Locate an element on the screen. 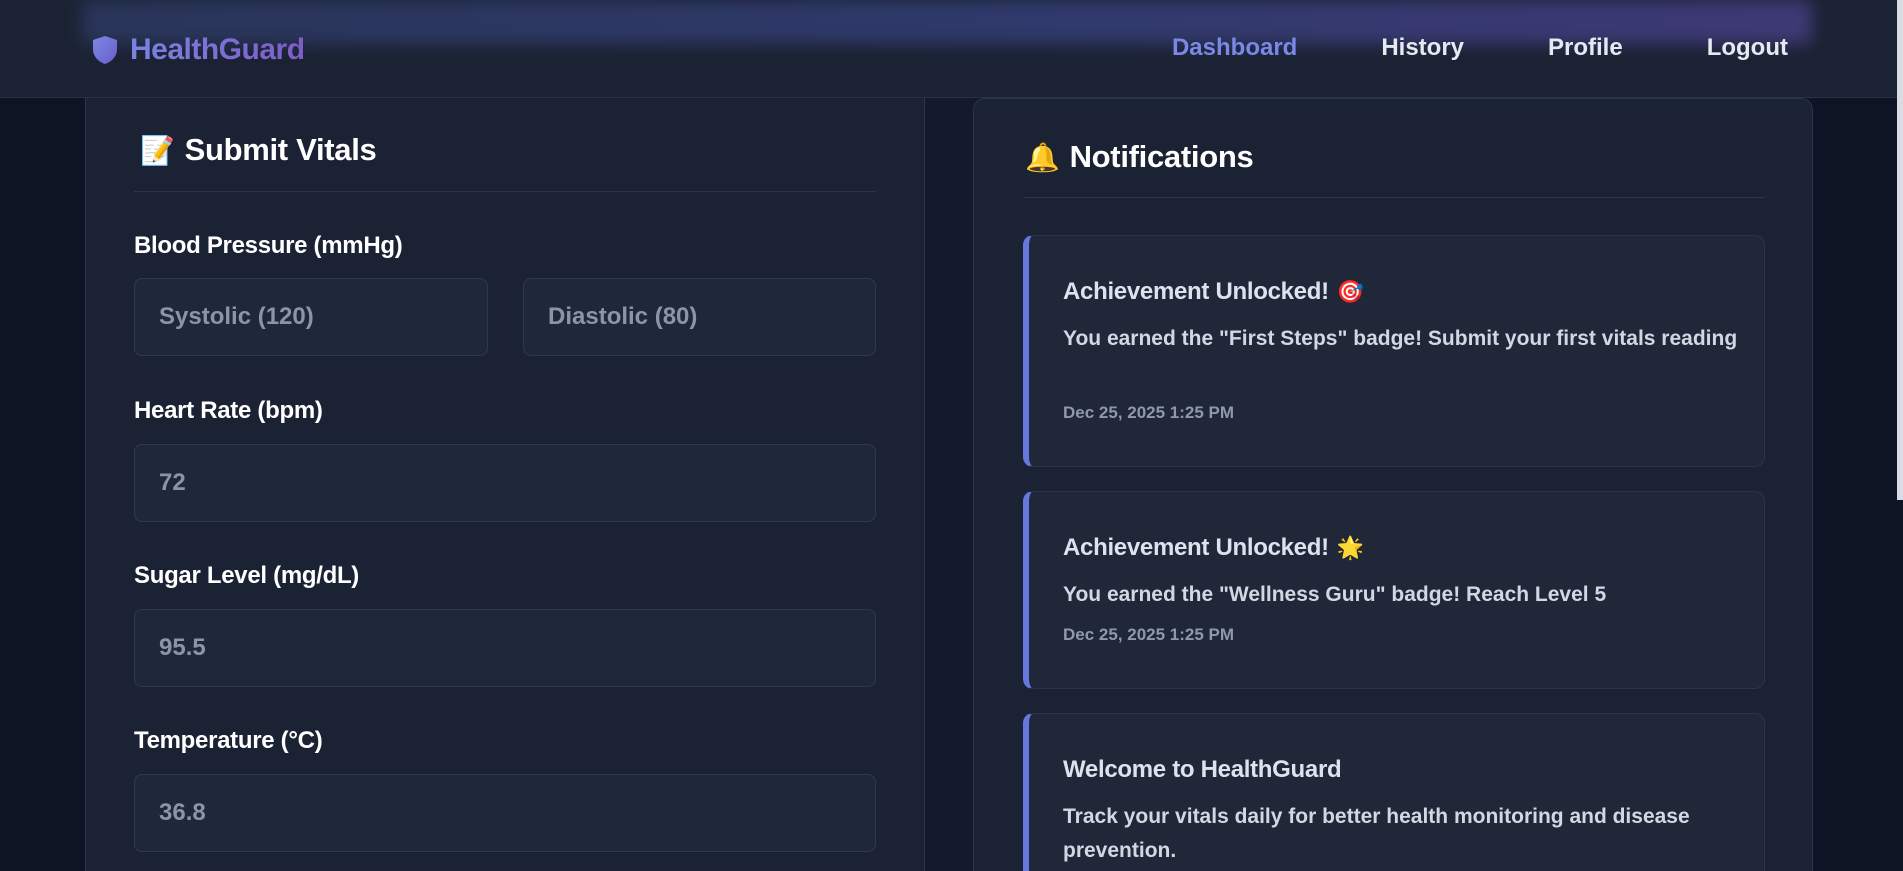 This screenshot has width=1903, height=871. nav-profile: Profile is located at coordinates (1585, 48).